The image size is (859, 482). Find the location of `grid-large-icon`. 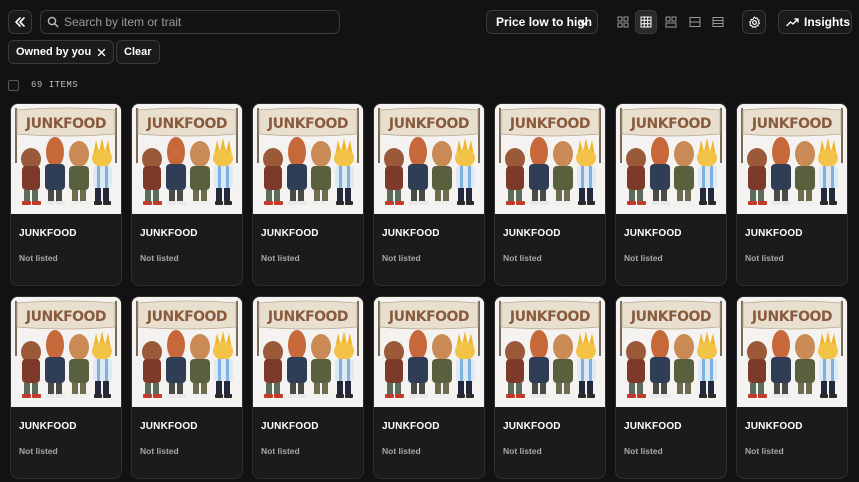

grid-large-icon is located at coordinates (671, 22).